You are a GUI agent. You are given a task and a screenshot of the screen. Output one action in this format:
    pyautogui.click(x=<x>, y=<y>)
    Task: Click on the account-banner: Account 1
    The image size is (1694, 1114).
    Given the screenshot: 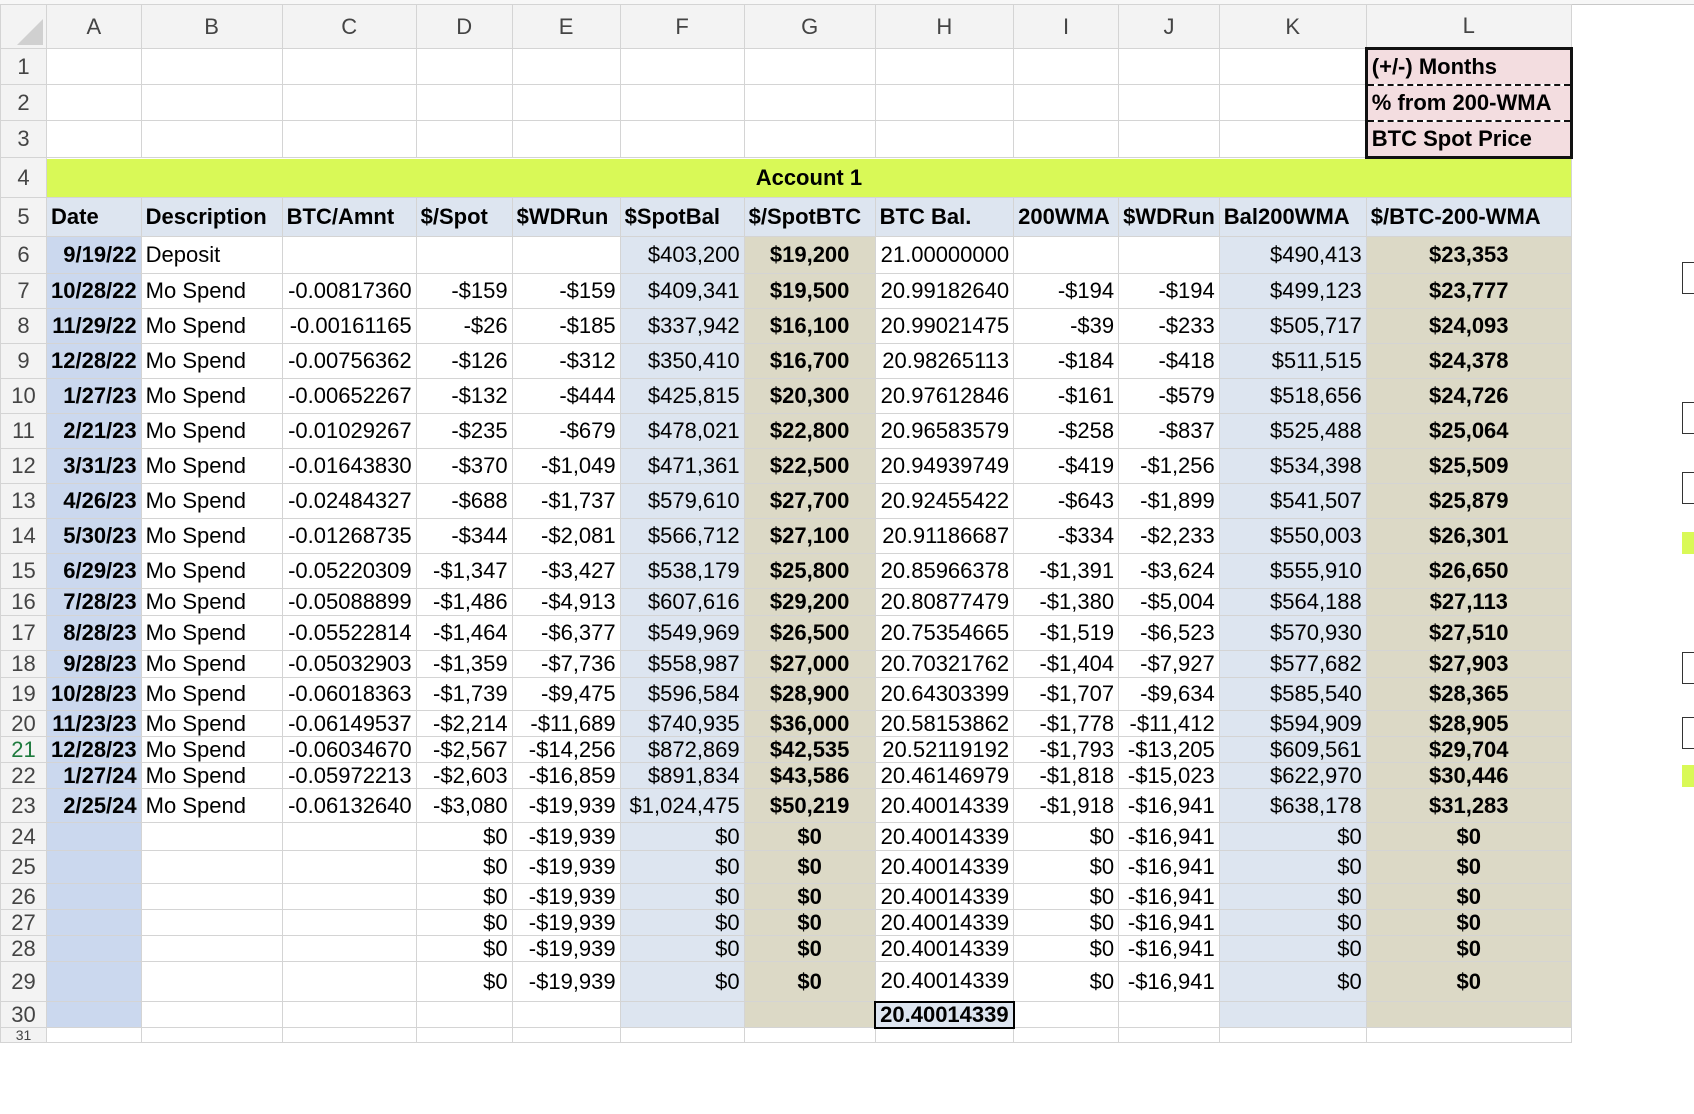 What is the action you would take?
    pyautogui.click(x=809, y=177)
    